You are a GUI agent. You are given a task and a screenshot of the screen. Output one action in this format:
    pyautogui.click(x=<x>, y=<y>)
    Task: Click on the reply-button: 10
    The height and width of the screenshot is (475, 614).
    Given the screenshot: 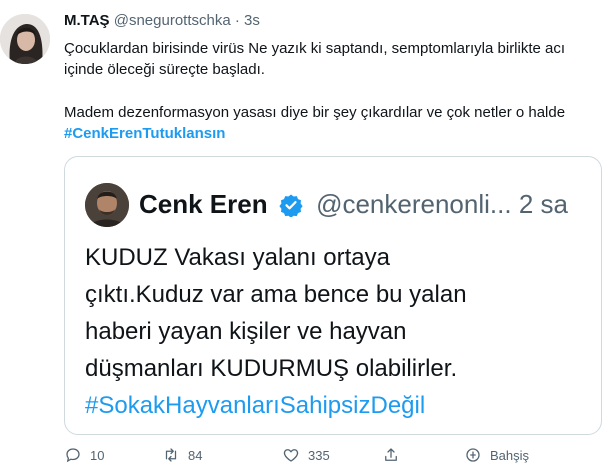 What is the action you would take?
    pyautogui.click(x=84, y=455)
    